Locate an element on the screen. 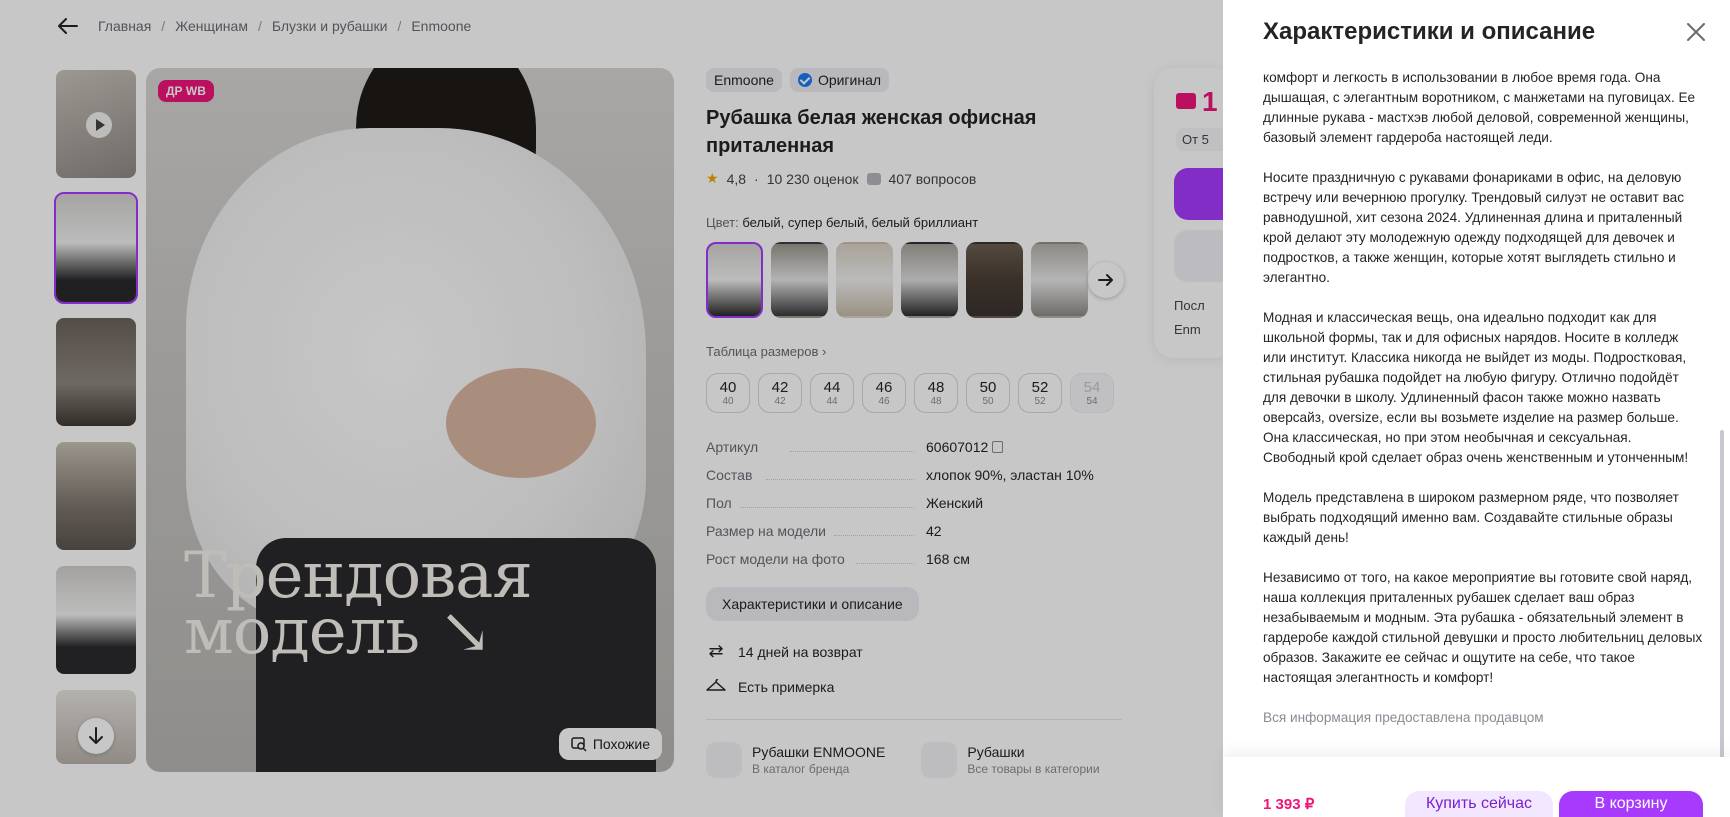  scrollbar is located at coordinates (1722, 600).